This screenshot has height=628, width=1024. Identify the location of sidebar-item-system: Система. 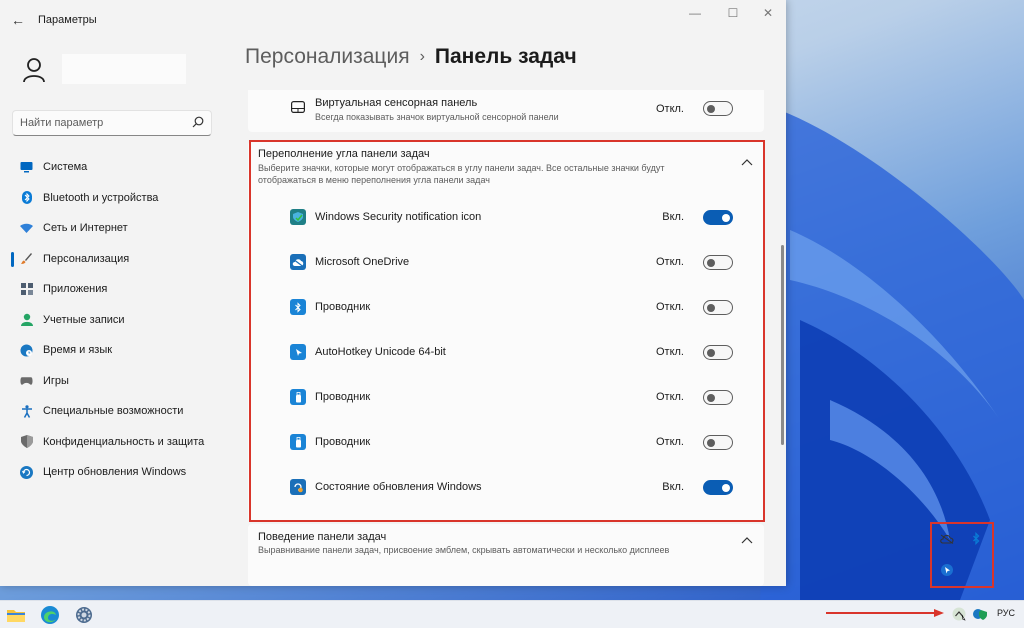
(115, 167).